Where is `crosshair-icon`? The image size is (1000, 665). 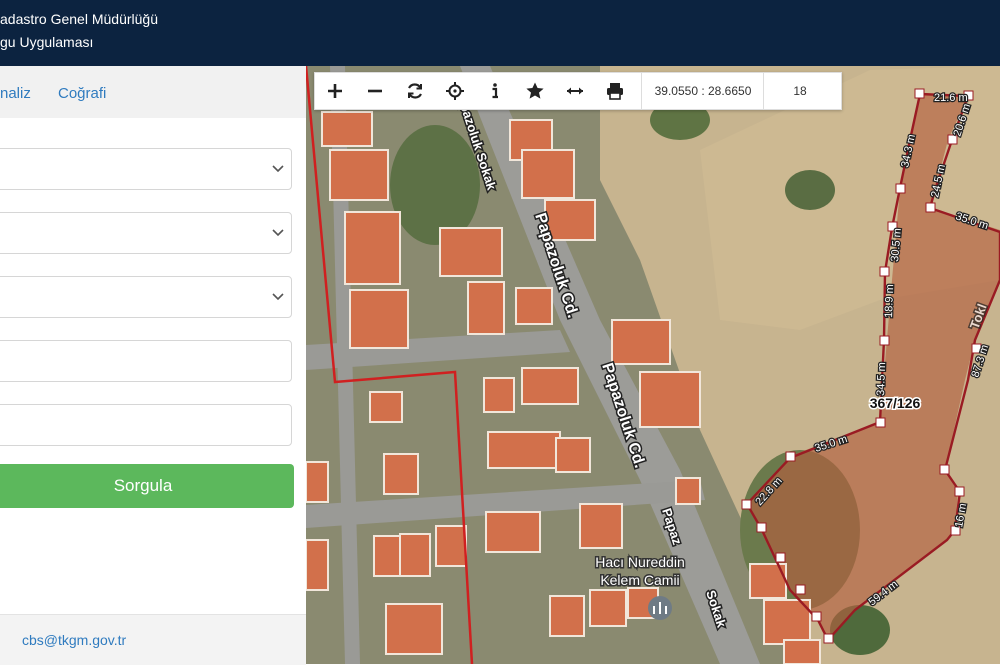
crosshair-icon is located at coordinates (455, 91).